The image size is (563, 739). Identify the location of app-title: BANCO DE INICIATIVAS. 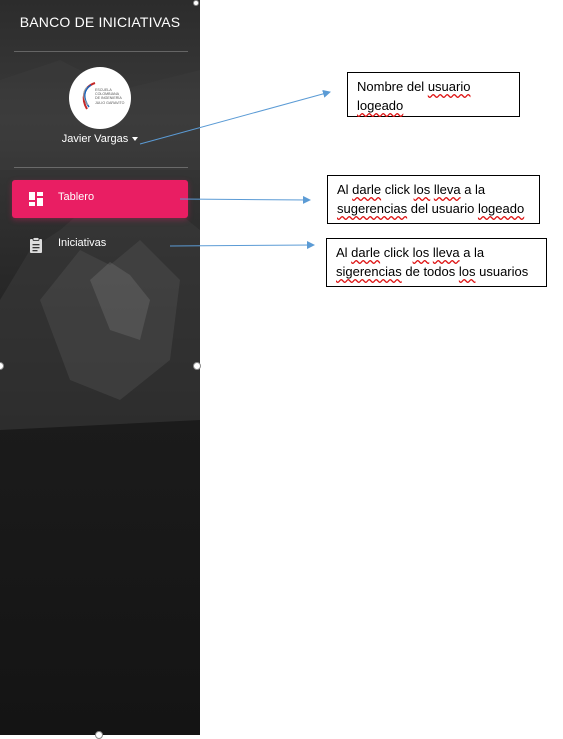
(100, 22).